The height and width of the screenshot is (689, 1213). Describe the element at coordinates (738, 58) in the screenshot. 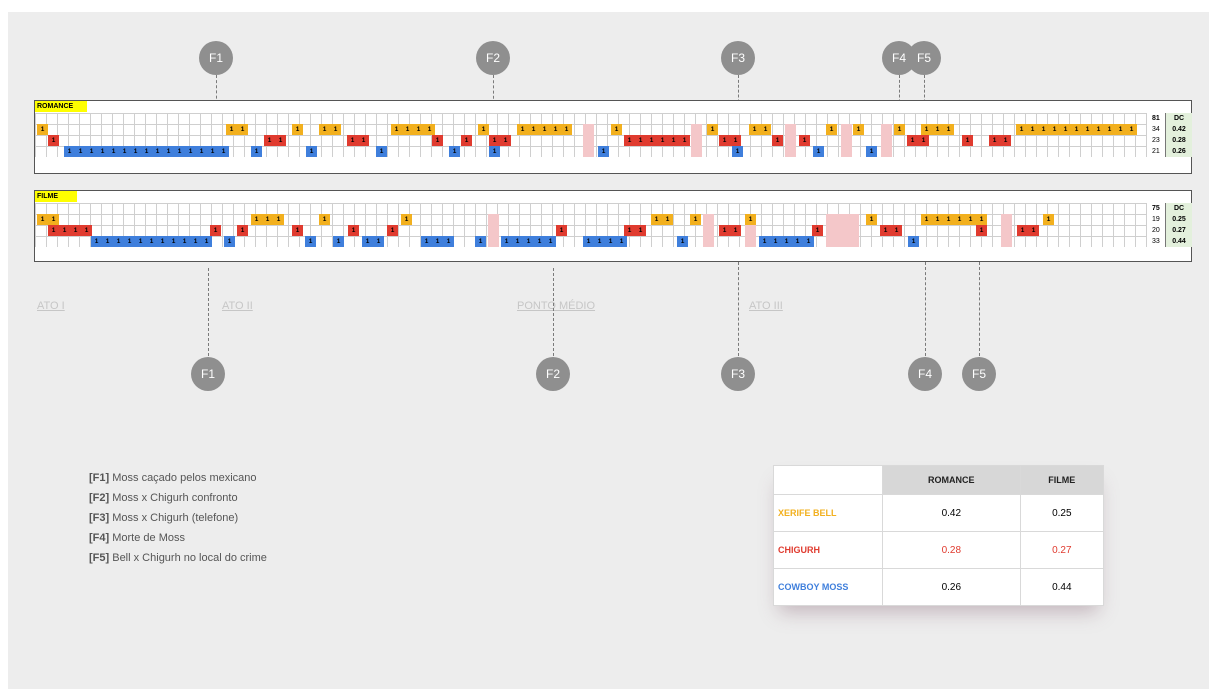

I see `marker-top-f3: F3` at that location.